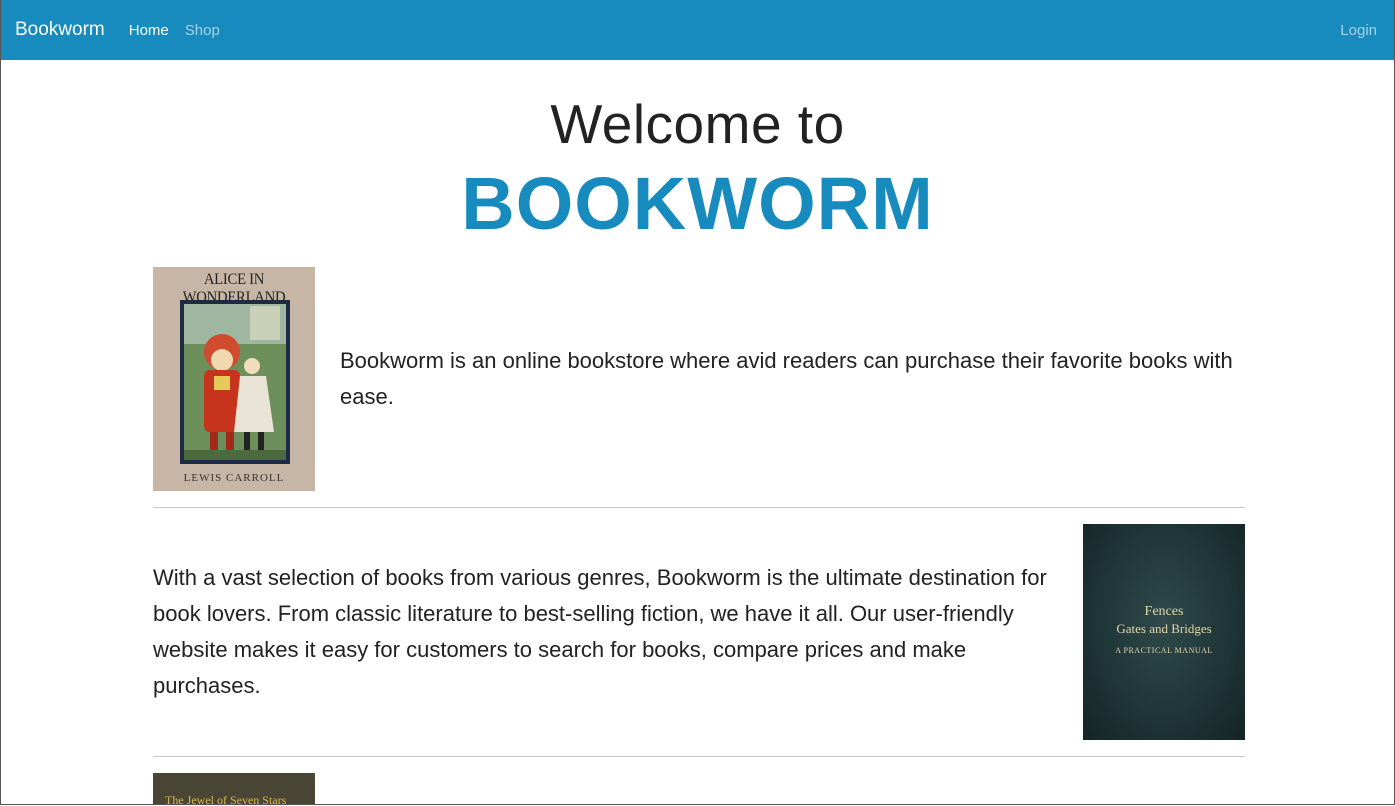  What do you see at coordinates (1164, 650) in the screenshot?
I see `fences-cover-subtitle: A PRACTICAL MANUAL` at bounding box center [1164, 650].